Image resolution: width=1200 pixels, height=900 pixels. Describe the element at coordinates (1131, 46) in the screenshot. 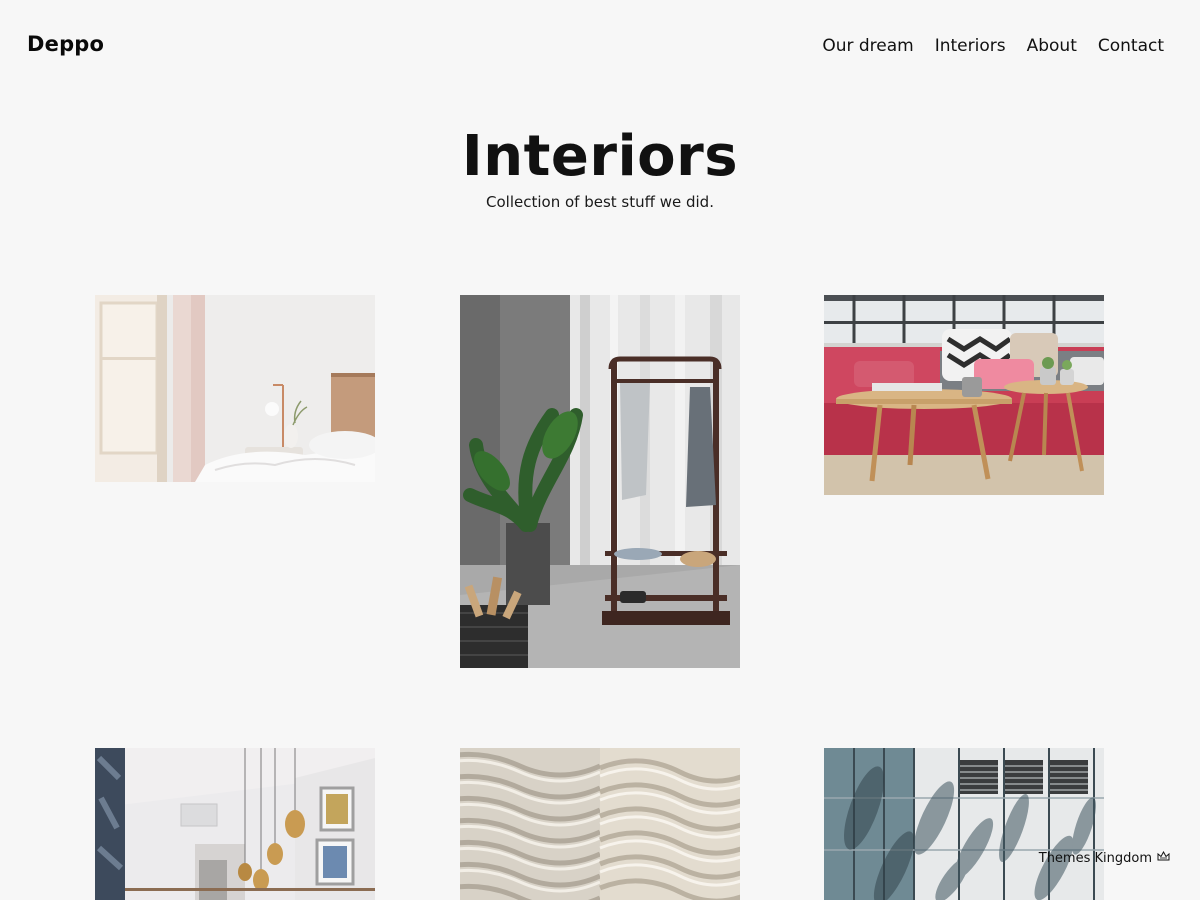

I see `nav-link-contact: Contact` at that location.